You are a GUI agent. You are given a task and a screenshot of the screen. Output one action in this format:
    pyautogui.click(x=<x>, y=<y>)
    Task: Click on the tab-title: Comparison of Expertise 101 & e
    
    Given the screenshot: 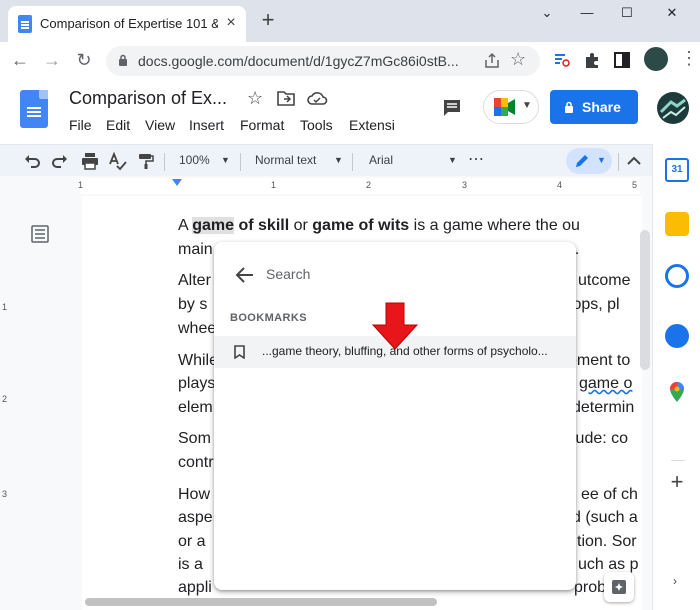 What is the action you would take?
    pyautogui.click(x=129, y=23)
    